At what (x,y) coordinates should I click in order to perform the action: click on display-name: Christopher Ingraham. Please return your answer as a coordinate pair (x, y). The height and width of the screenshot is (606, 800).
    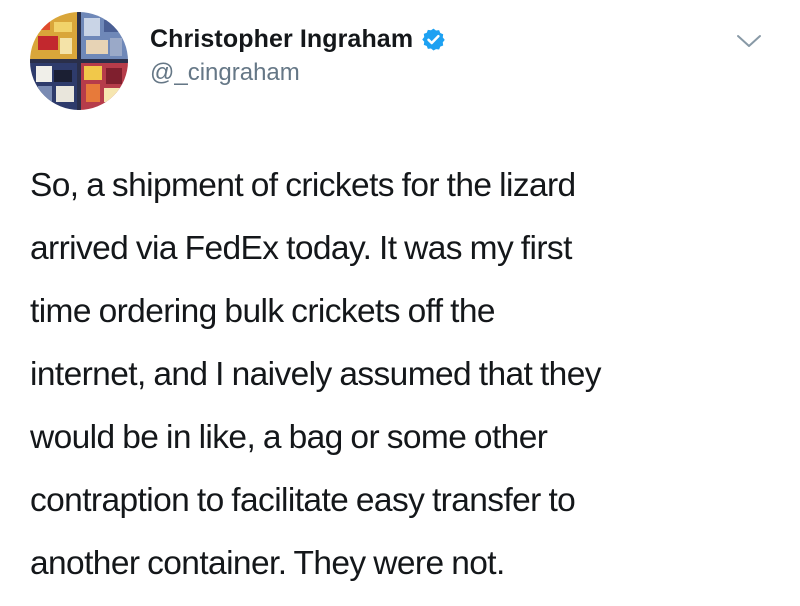
    Looking at the image, I should click on (281, 39).